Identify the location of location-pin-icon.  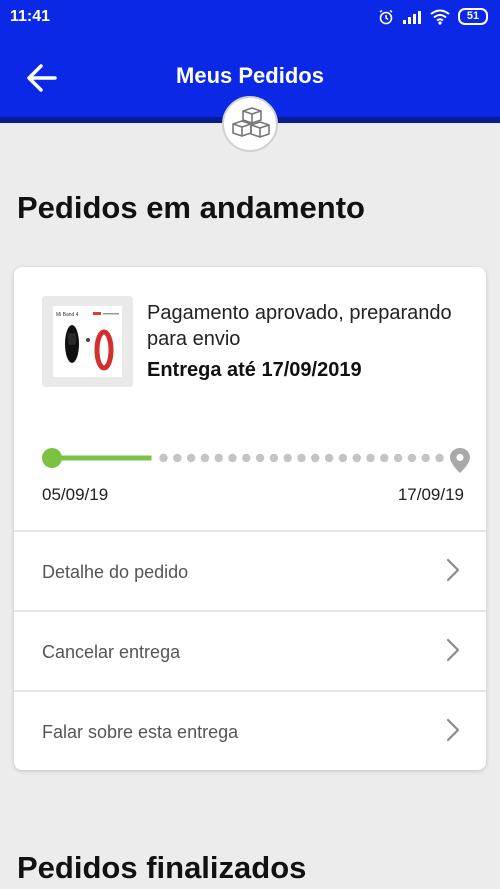
(460, 460).